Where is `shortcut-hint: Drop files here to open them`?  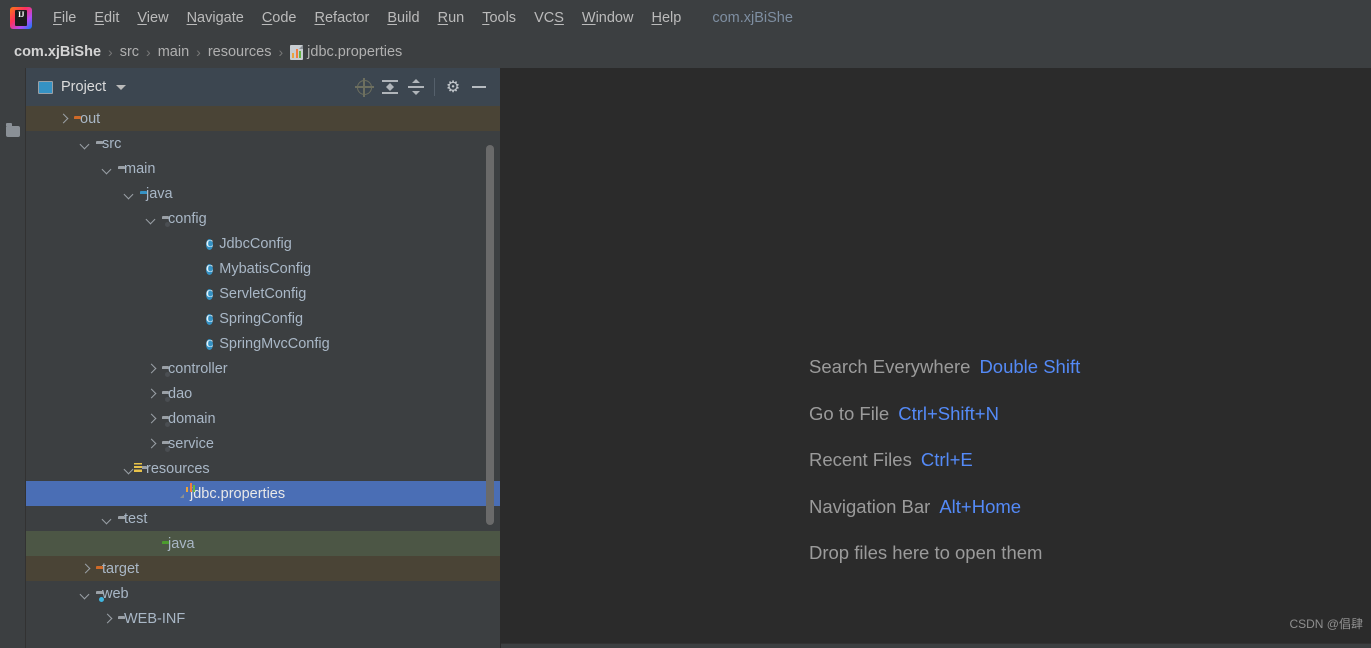
shortcut-hint: Drop files here to open them is located at coordinates (944, 553).